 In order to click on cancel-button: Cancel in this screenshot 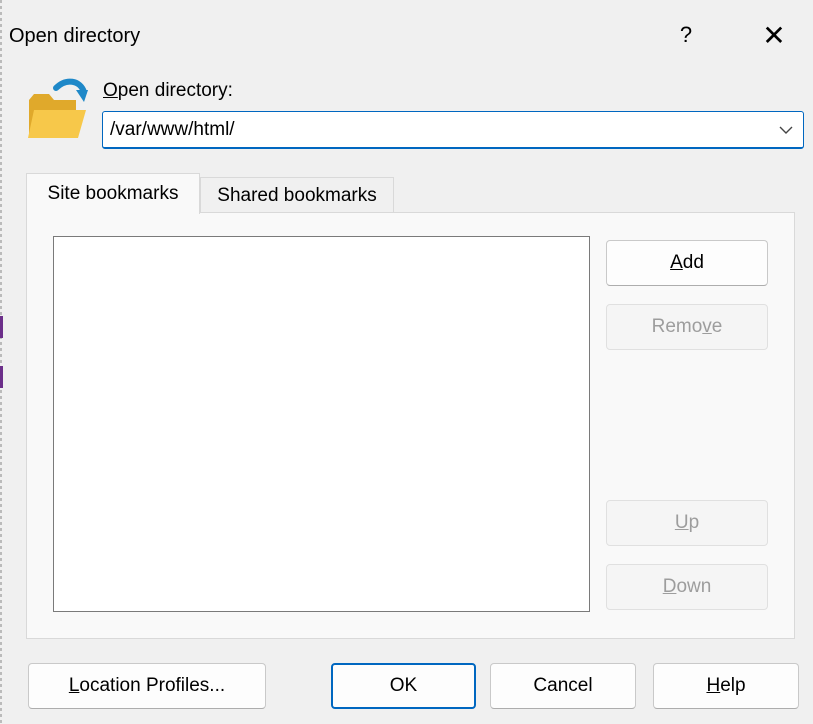, I will do `click(563, 686)`.